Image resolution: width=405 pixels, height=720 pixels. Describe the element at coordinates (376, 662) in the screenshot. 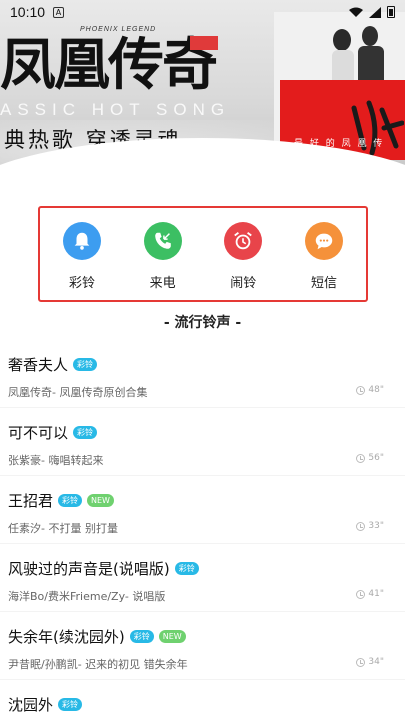

I see `duration-value: 34"` at that location.